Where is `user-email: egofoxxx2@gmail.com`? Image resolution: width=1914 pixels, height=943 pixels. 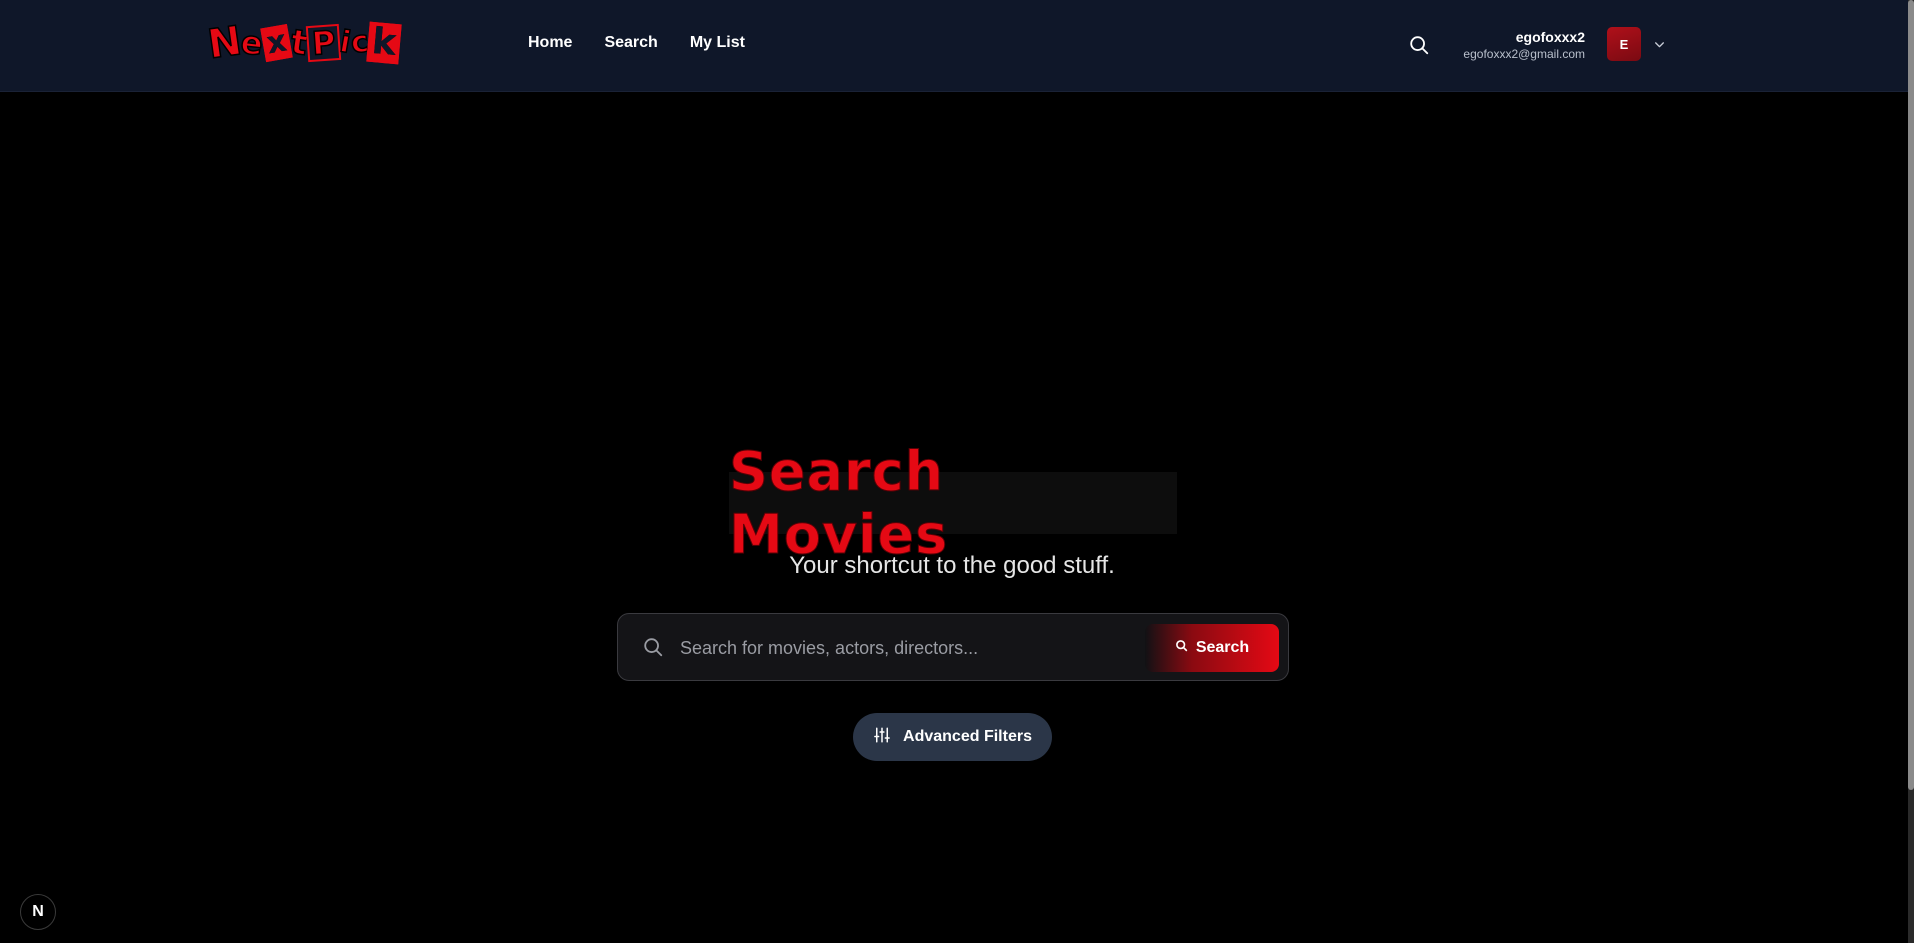 user-email: egofoxxx2@gmail.com is located at coordinates (1524, 54).